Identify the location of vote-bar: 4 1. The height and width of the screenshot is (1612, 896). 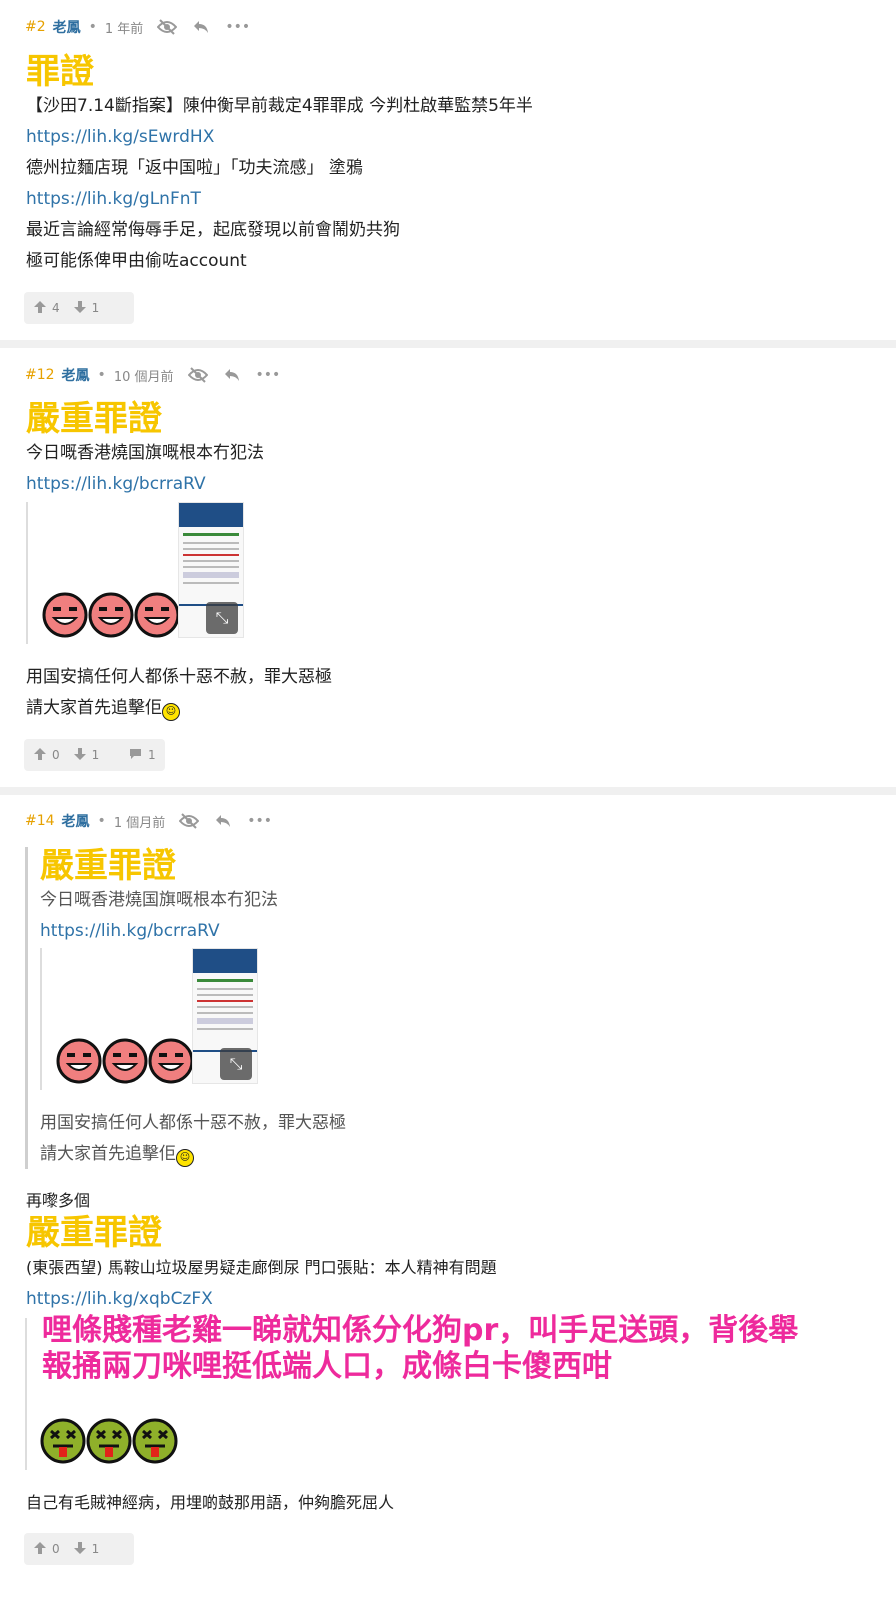
(79, 308).